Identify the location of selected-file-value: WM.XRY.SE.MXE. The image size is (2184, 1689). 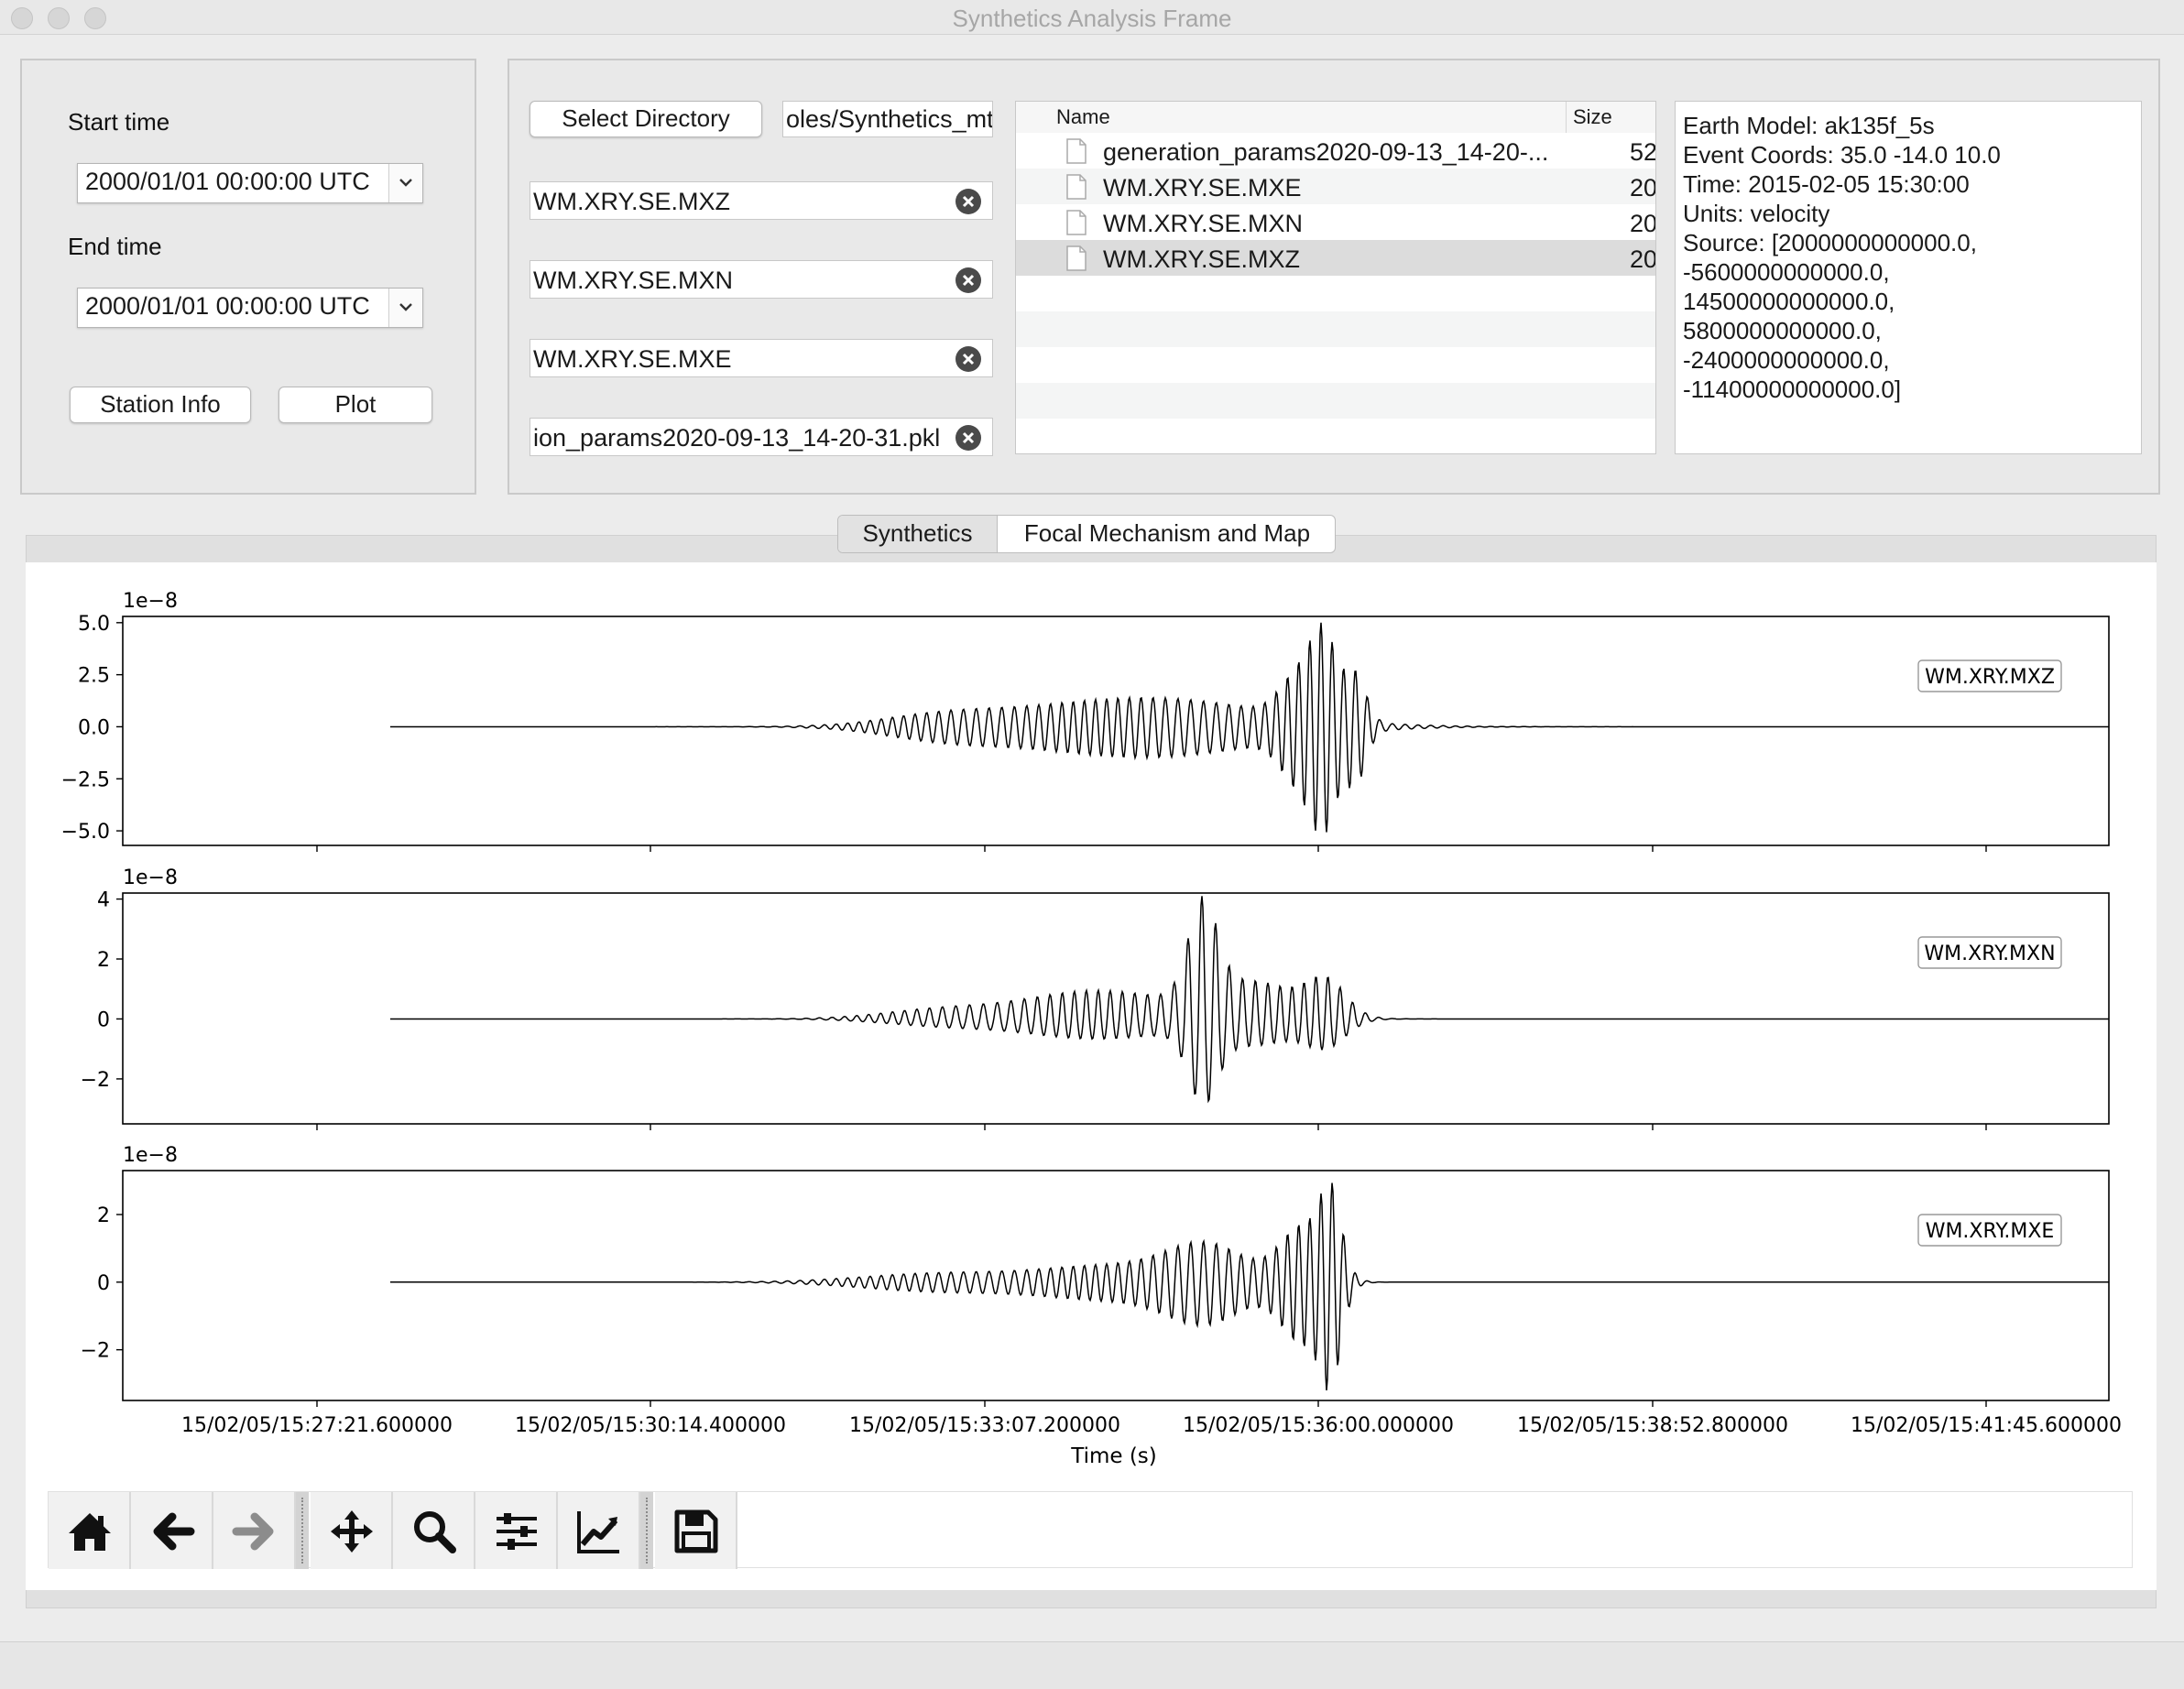
(632, 359).